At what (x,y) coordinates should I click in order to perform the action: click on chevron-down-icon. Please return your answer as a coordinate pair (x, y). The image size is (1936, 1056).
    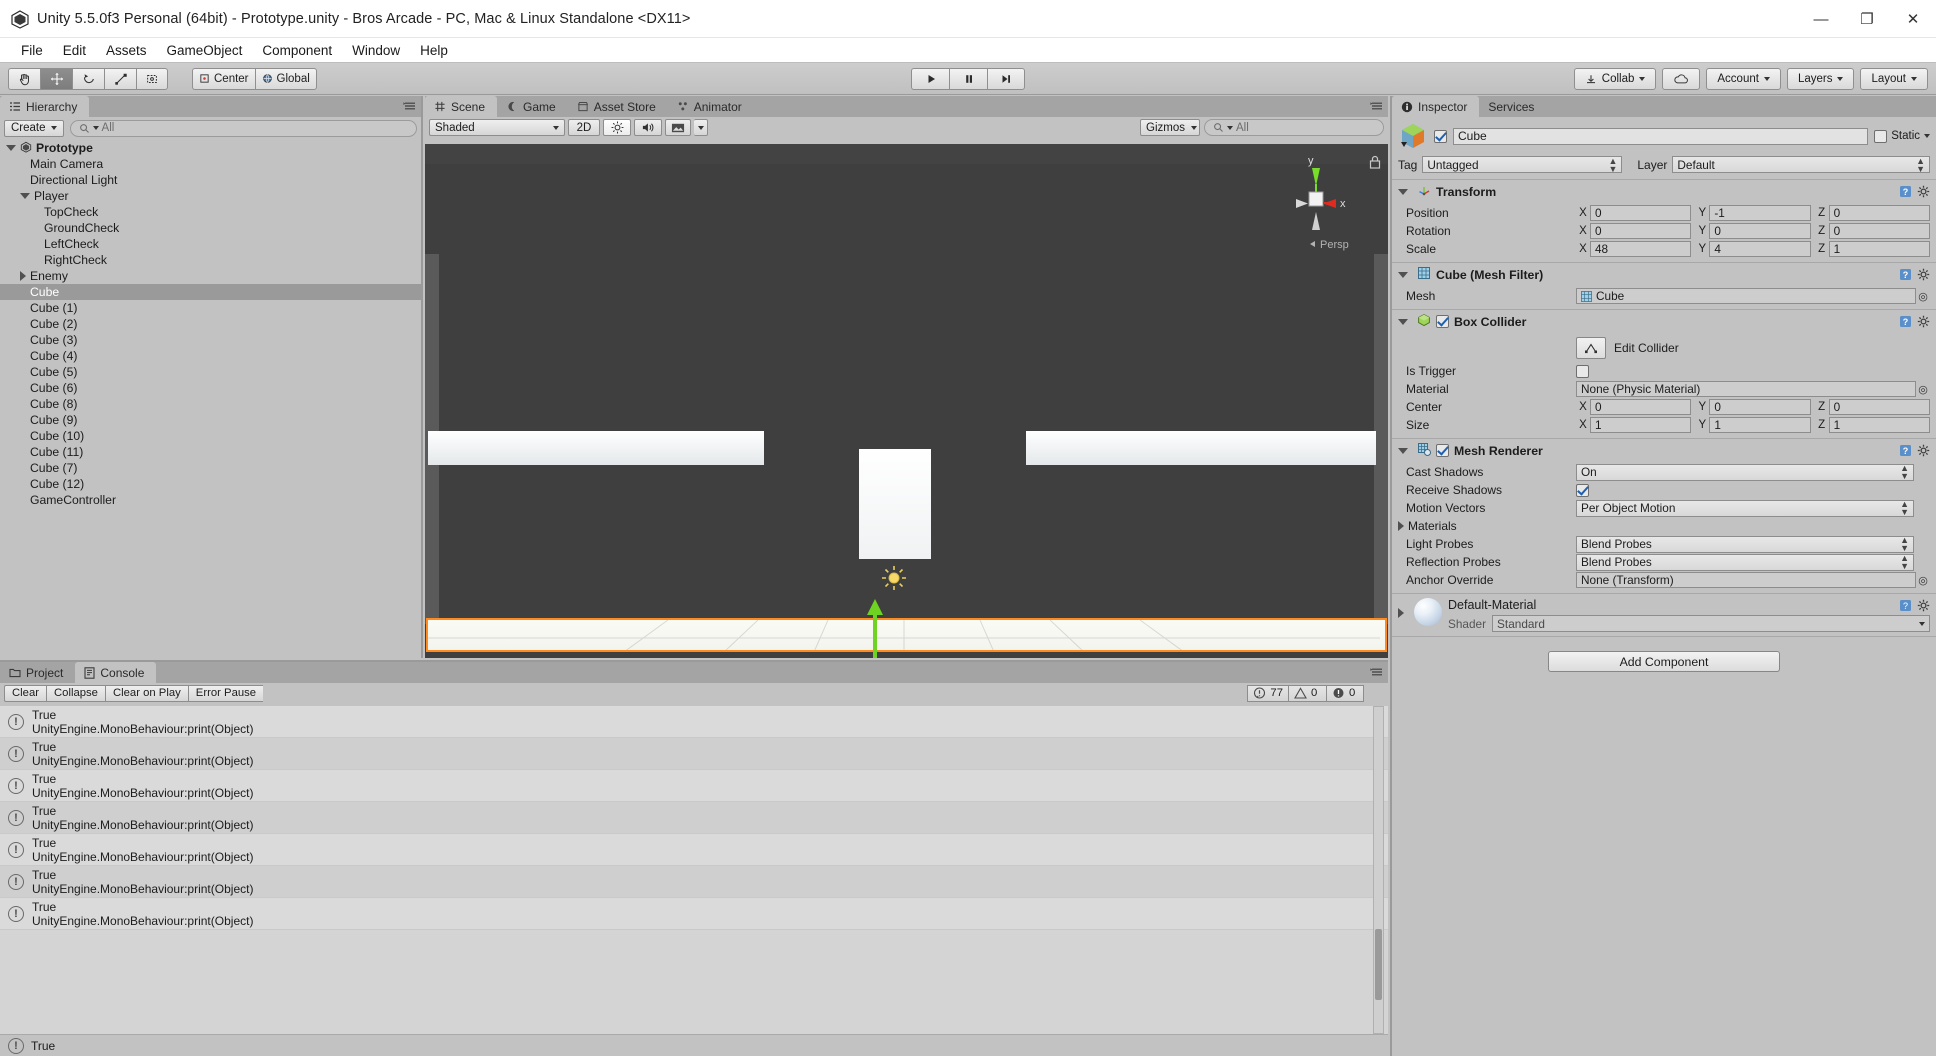
    Looking at the image, I should click on (1927, 136).